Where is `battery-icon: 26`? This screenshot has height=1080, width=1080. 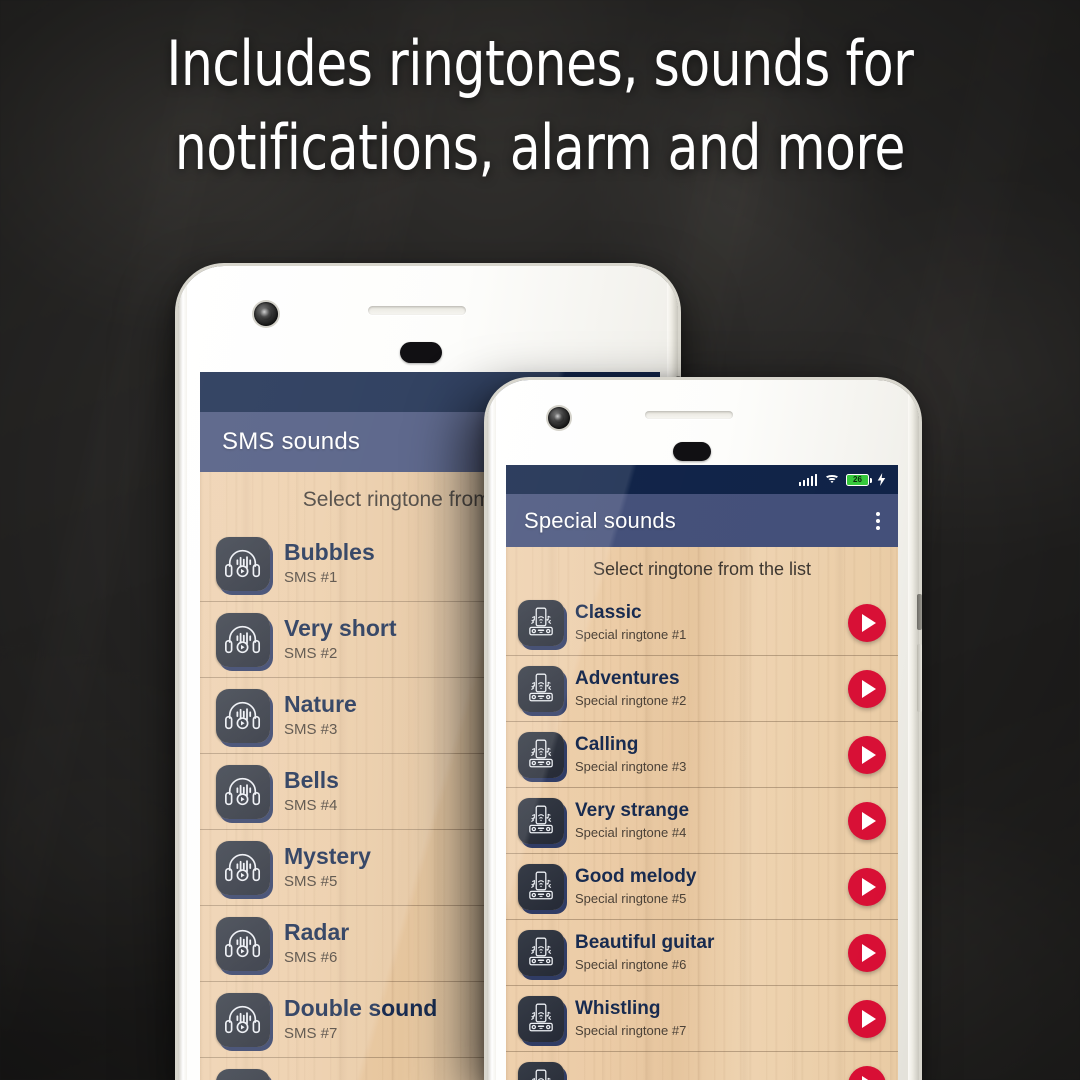
battery-icon: 26 is located at coordinates (859, 479).